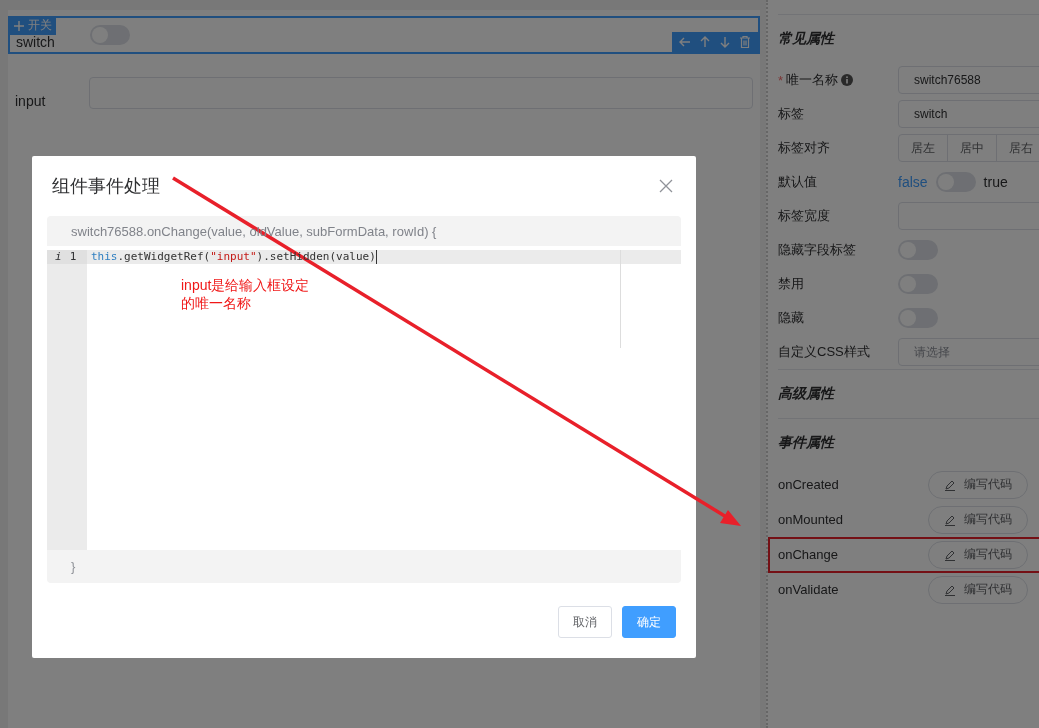  Describe the element at coordinates (106, 186) in the screenshot. I see `dialog-title: 组件事件处理` at that location.